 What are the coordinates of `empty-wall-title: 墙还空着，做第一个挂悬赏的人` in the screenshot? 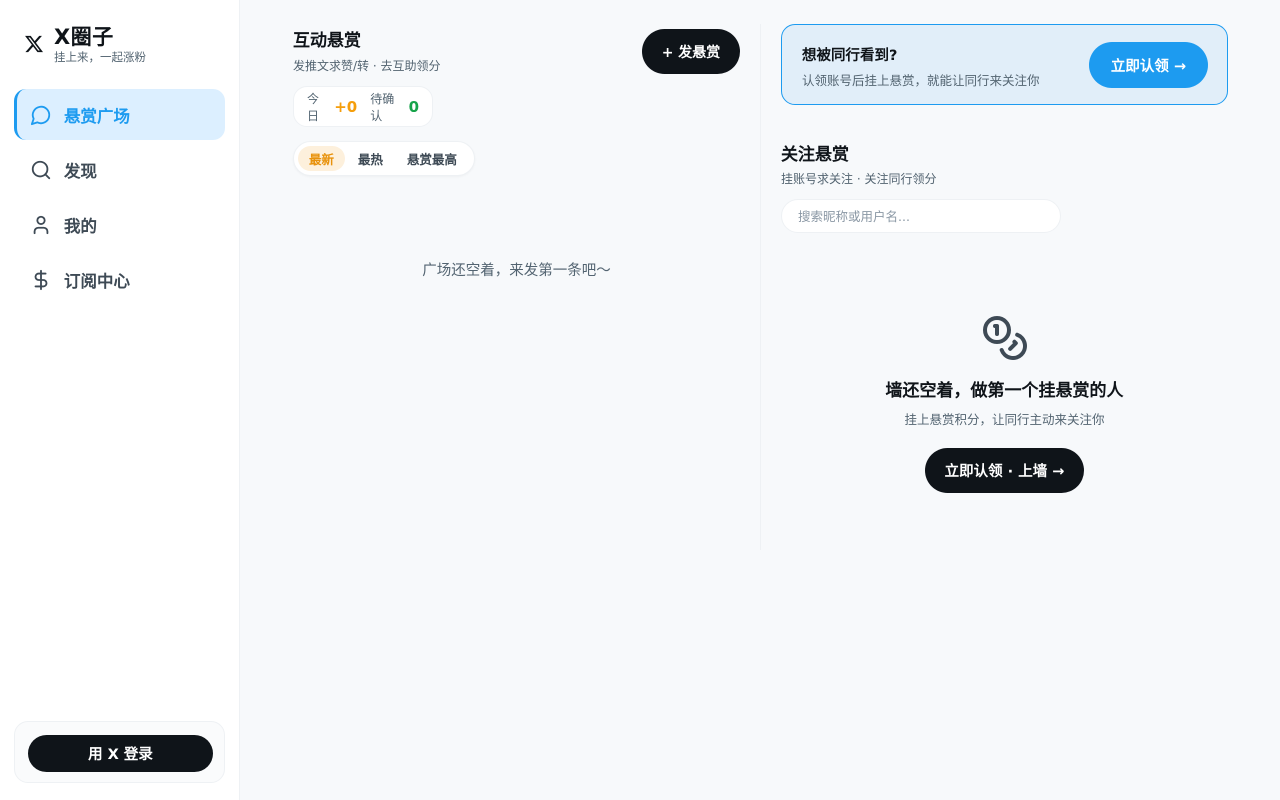 It's located at (1004, 391).